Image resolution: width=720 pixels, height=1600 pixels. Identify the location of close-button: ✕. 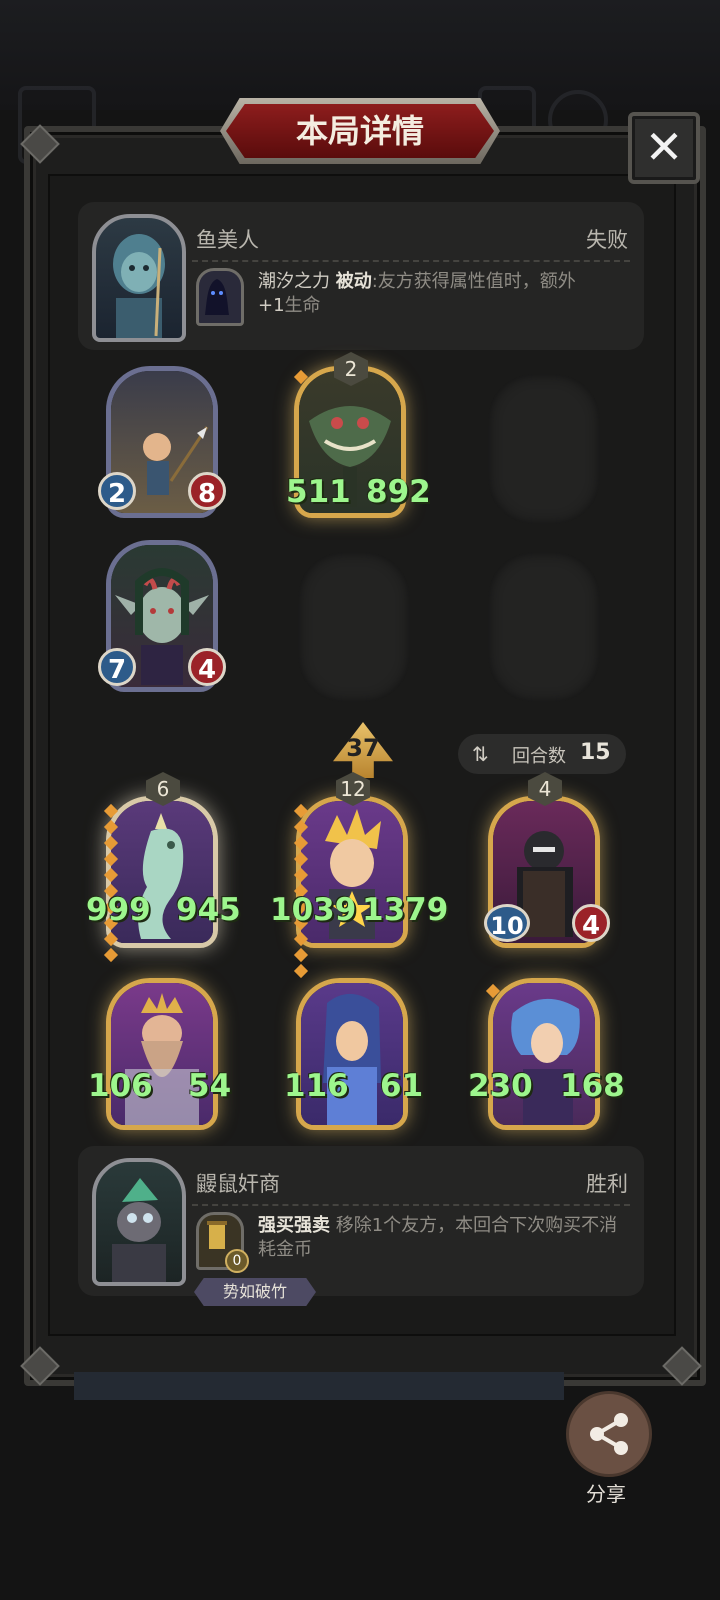
(664, 148).